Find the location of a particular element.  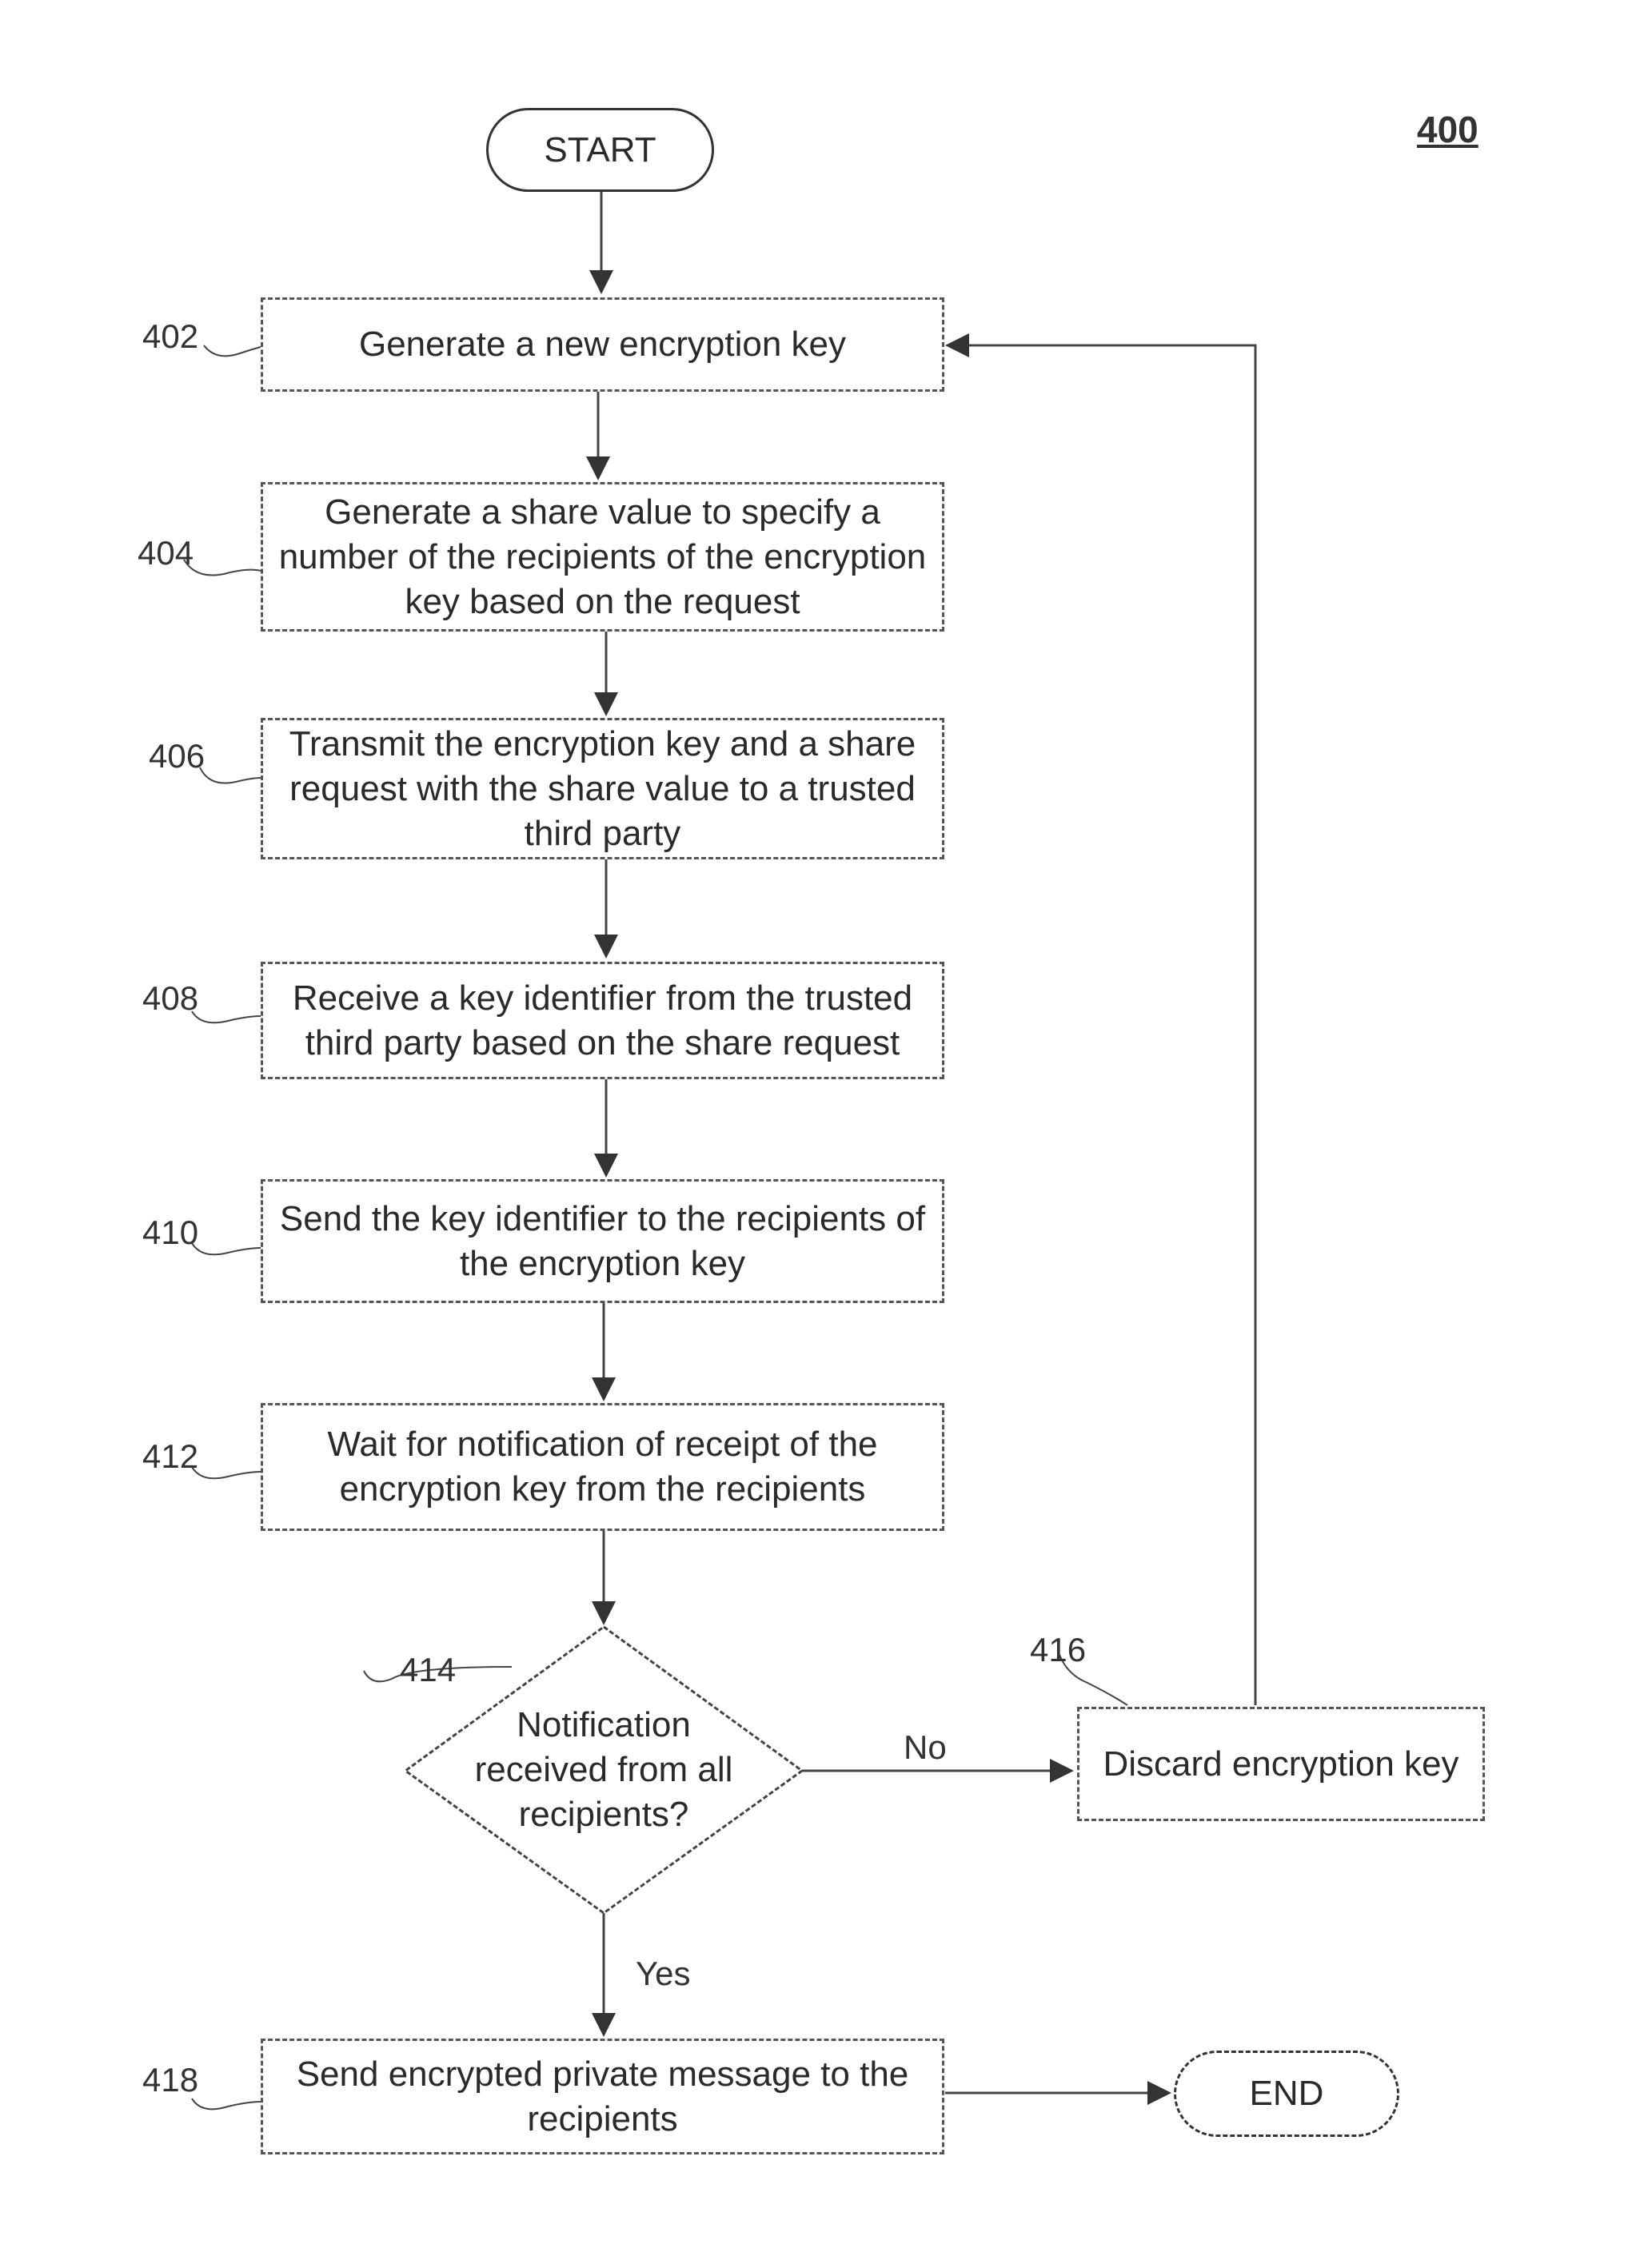

branch-no-label: No is located at coordinates (926, 1747).